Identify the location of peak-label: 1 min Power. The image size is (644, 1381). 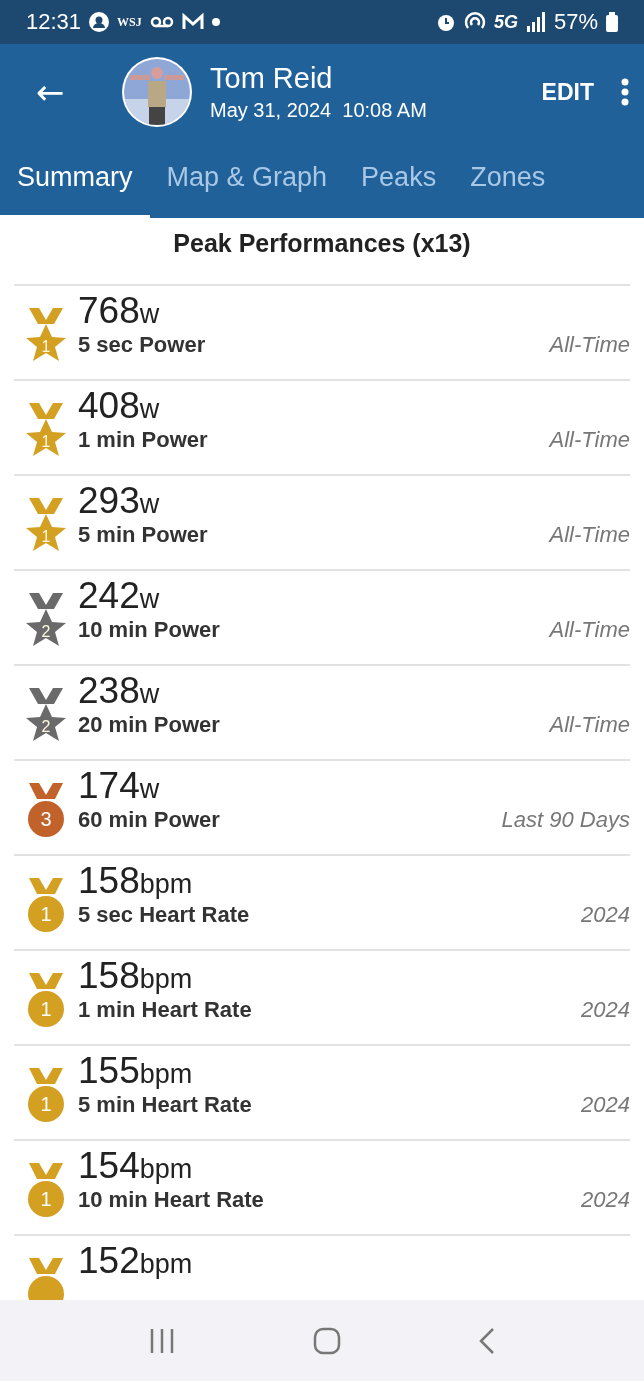
(143, 440).